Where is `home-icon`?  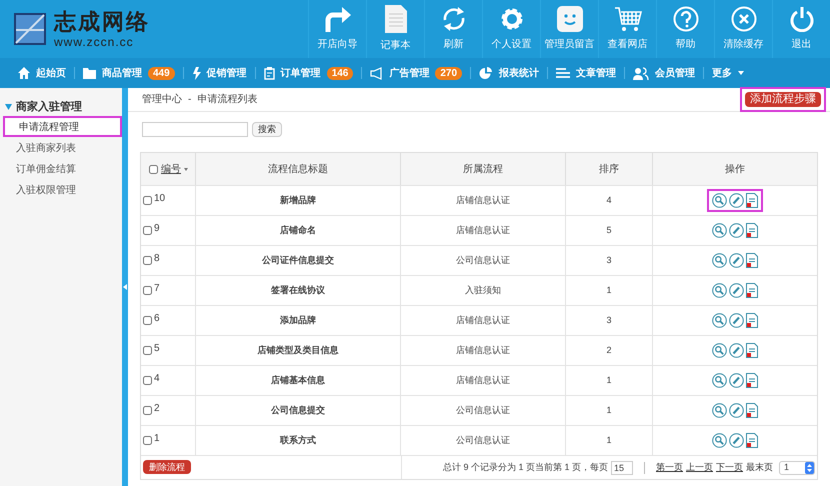 home-icon is located at coordinates (24, 73).